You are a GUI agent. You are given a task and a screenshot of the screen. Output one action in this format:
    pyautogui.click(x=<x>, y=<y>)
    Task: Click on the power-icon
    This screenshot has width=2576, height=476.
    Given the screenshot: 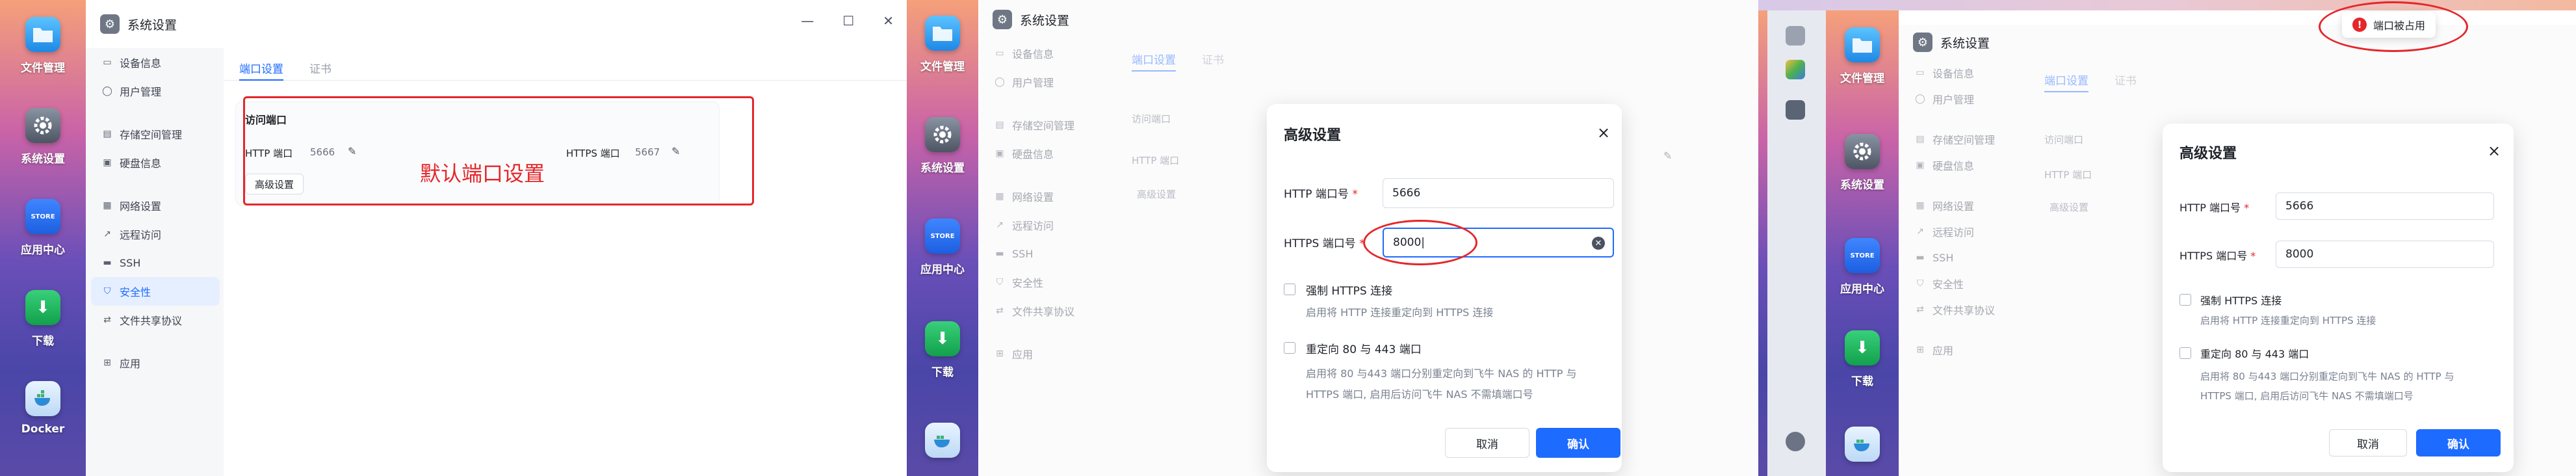 What is the action you would take?
    pyautogui.click(x=1795, y=441)
    